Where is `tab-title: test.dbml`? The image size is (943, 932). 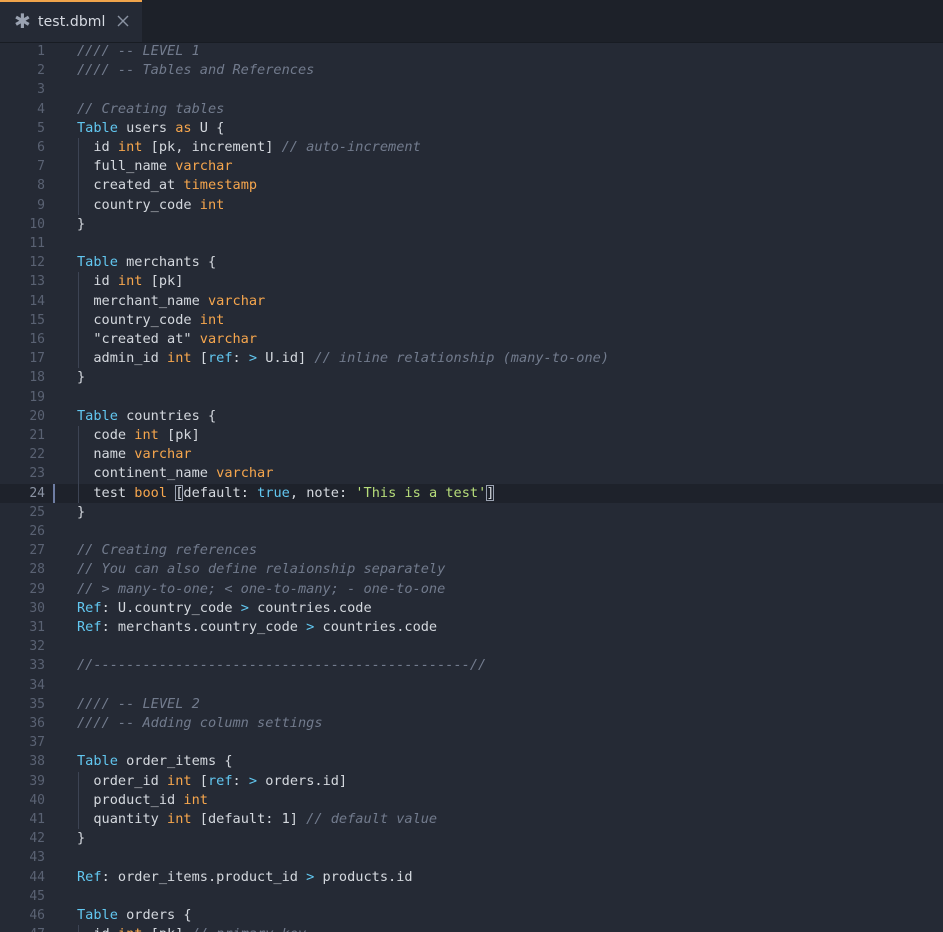 tab-title: test.dbml is located at coordinates (72, 22).